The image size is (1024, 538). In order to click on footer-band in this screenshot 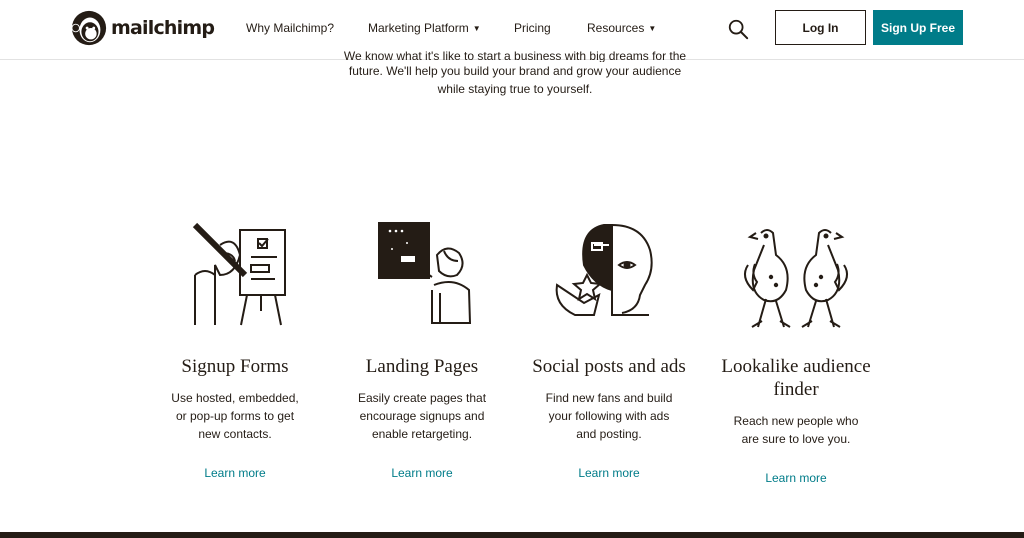, I will do `click(512, 535)`.